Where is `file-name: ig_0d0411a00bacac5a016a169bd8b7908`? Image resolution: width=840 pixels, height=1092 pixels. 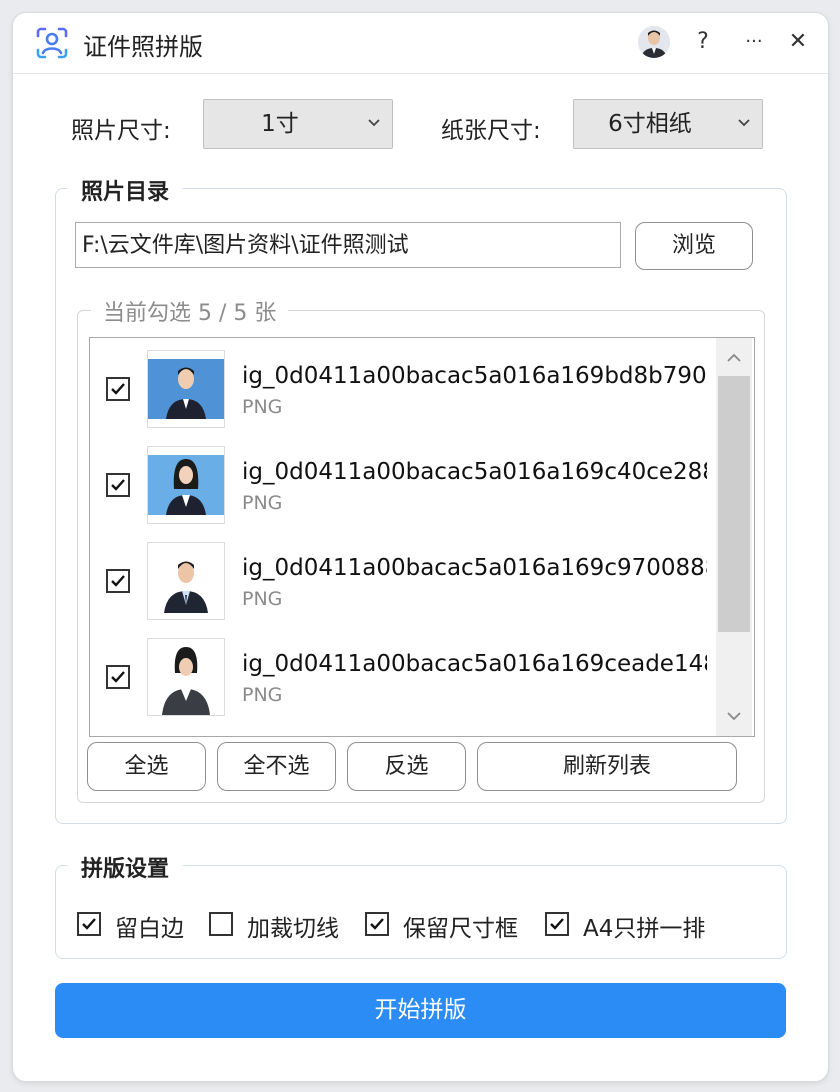 file-name: ig_0d0411a00bacac5a016a169bd8b7908 is located at coordinates (474, 376).